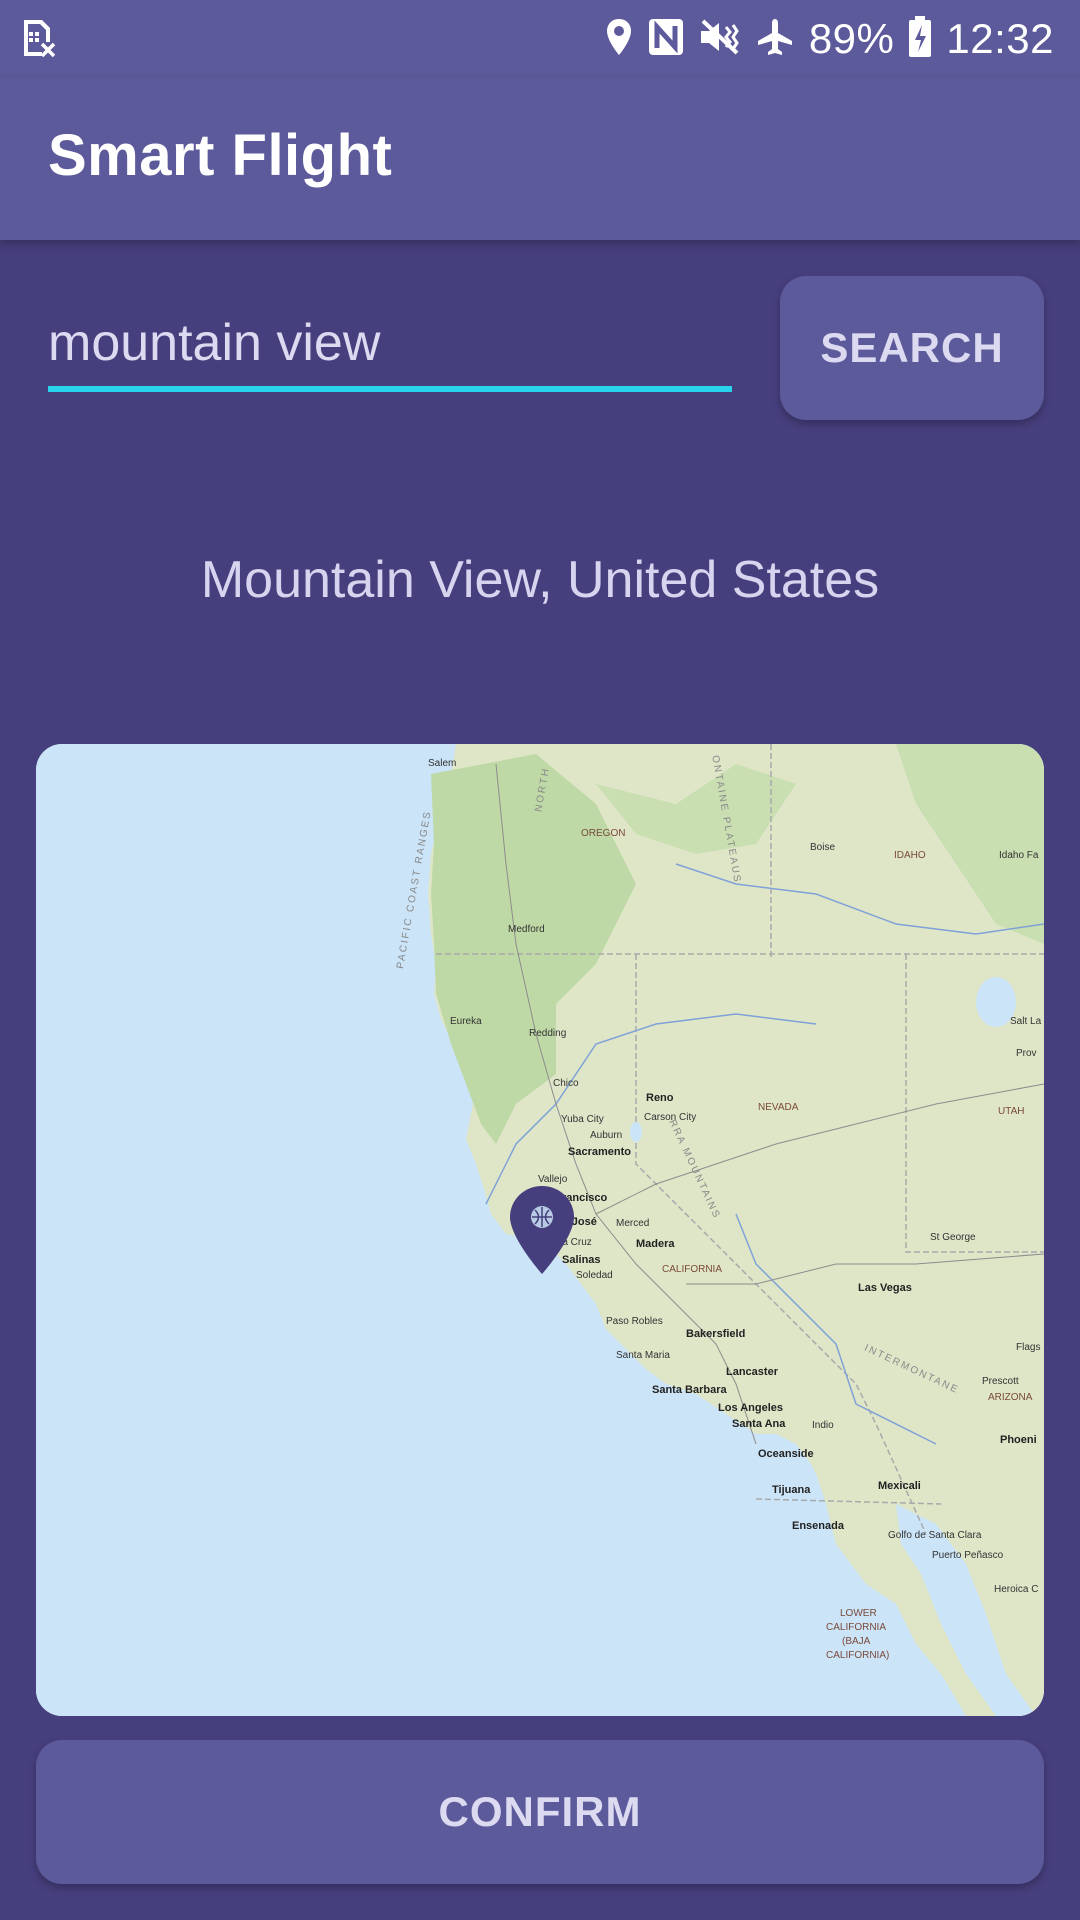 The width and height of the screenshot is (1080, 1920). Describe the element at coordinates (1026, 1021) in the screenshot. I see `map-label-salt-lake: Salt La` at that location.